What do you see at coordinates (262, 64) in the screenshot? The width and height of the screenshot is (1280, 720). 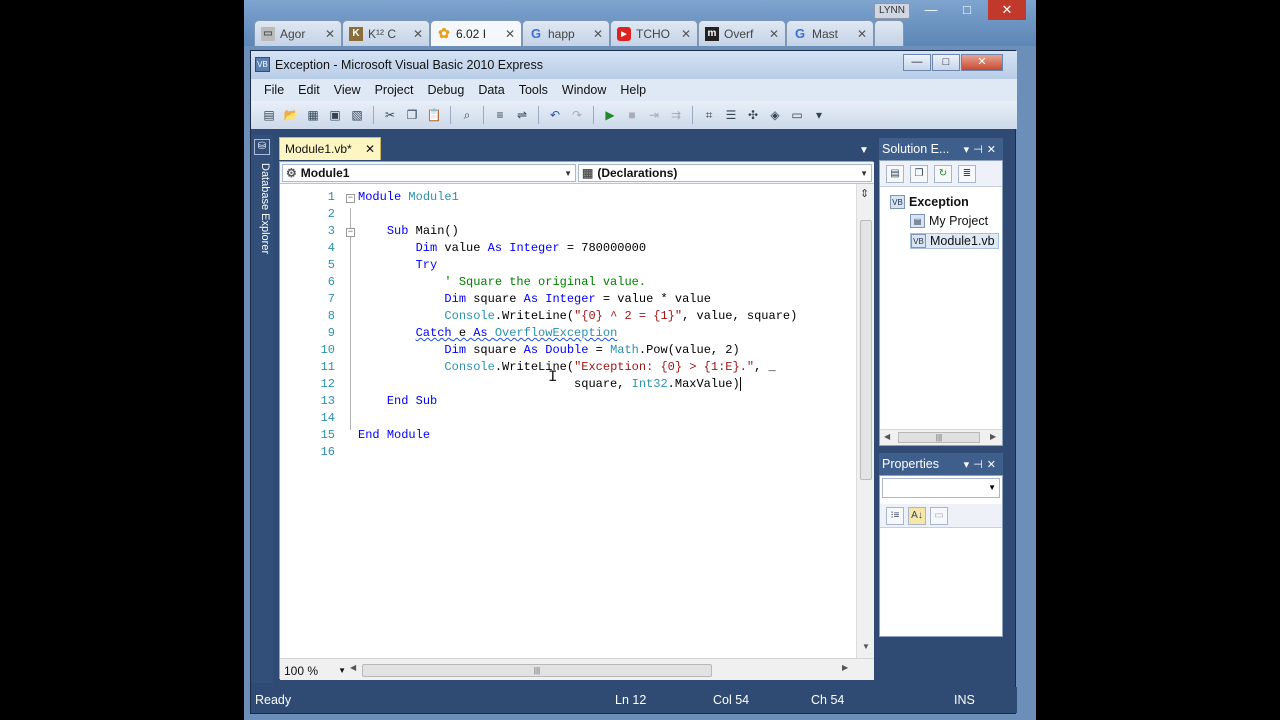 I see `vb-icon: VB` at bounding box center [262, 64].